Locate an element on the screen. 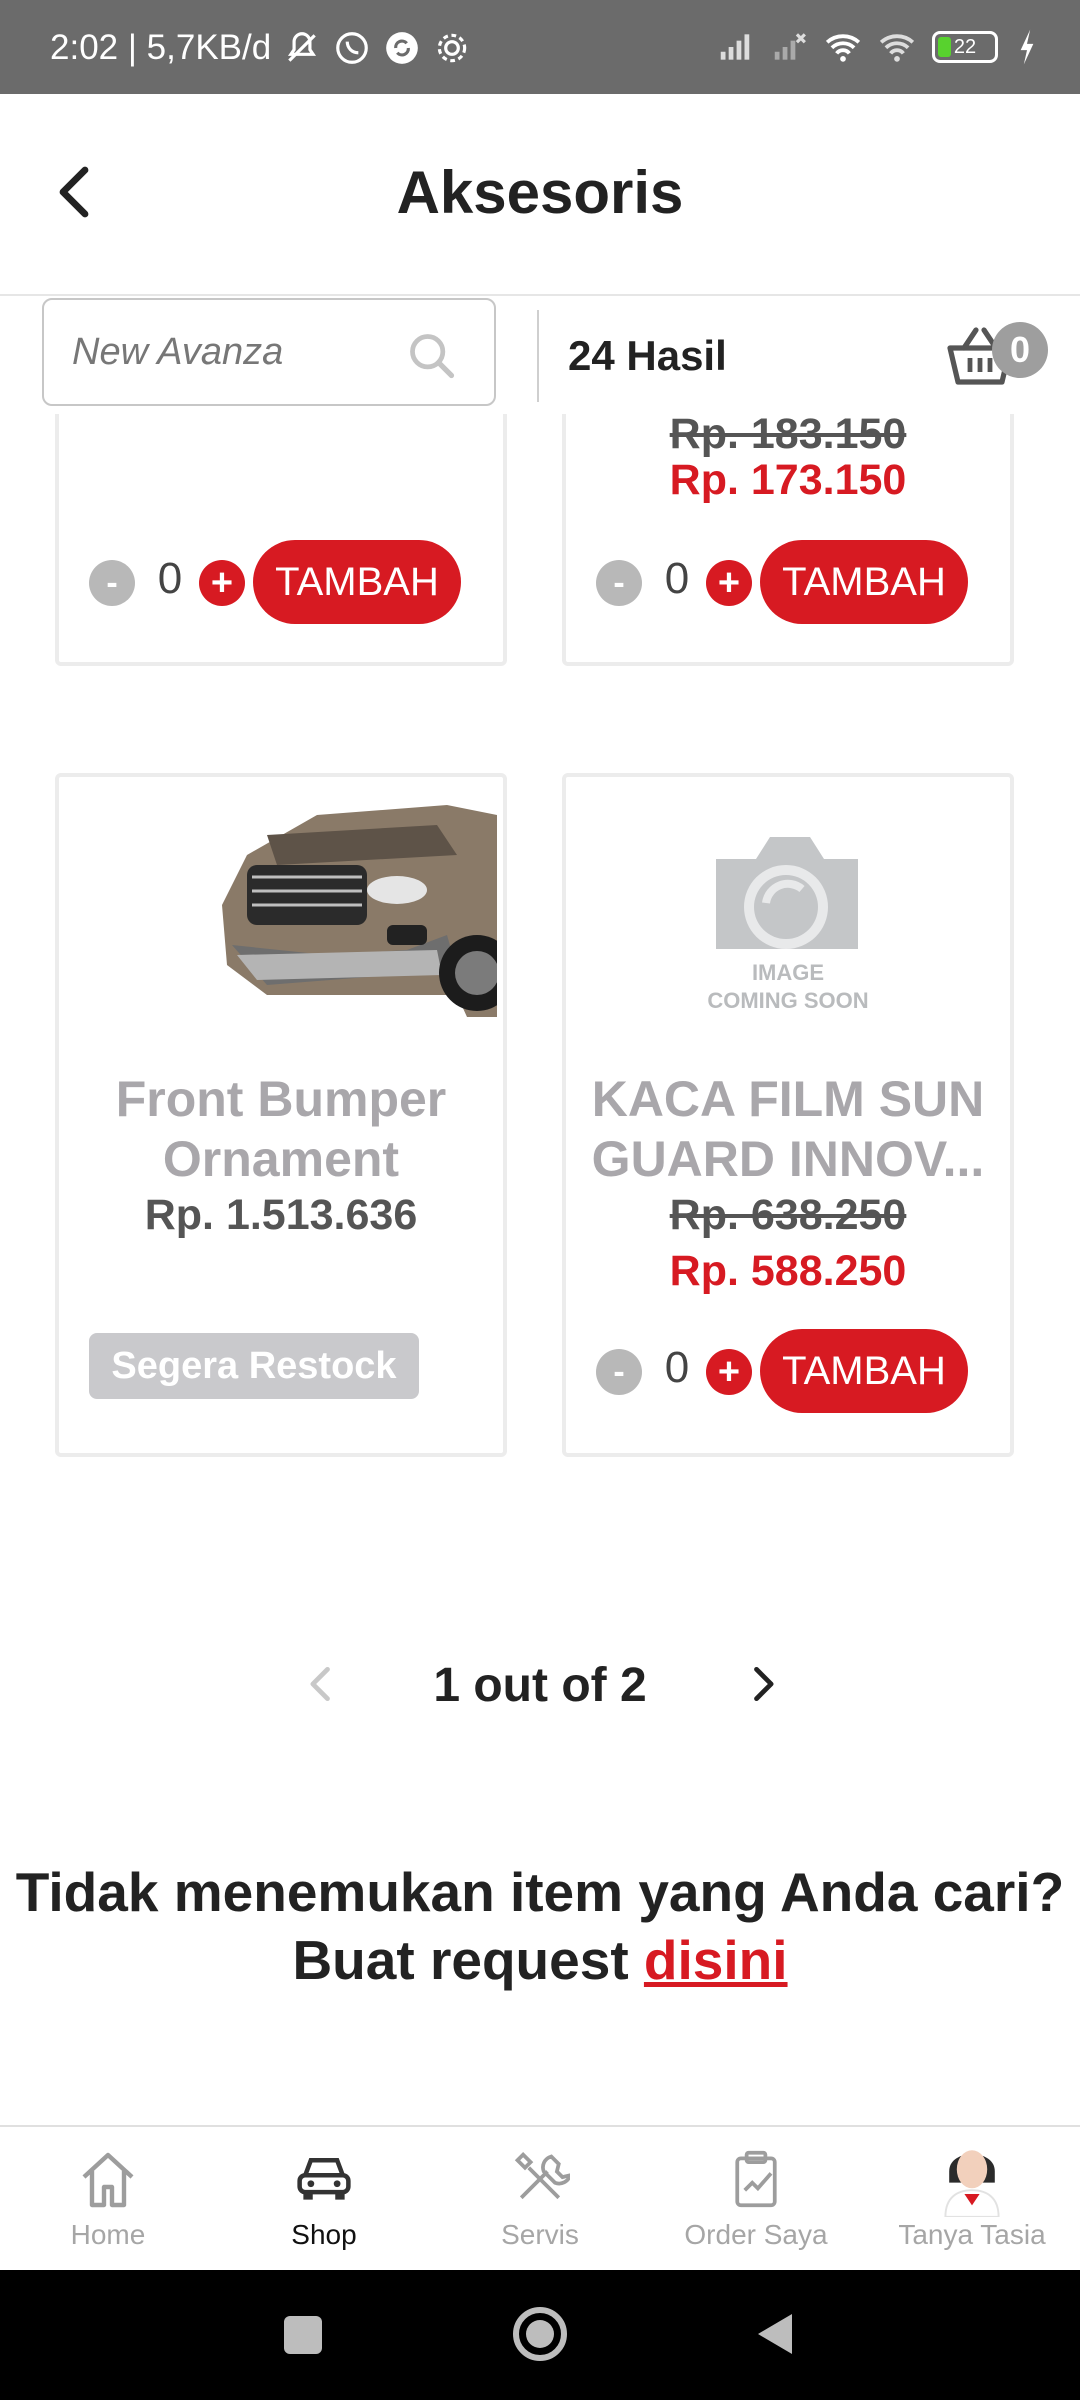 The image size is (1080, 2400). image-text-line1: IMAGE is located at coordinates (788, 972).